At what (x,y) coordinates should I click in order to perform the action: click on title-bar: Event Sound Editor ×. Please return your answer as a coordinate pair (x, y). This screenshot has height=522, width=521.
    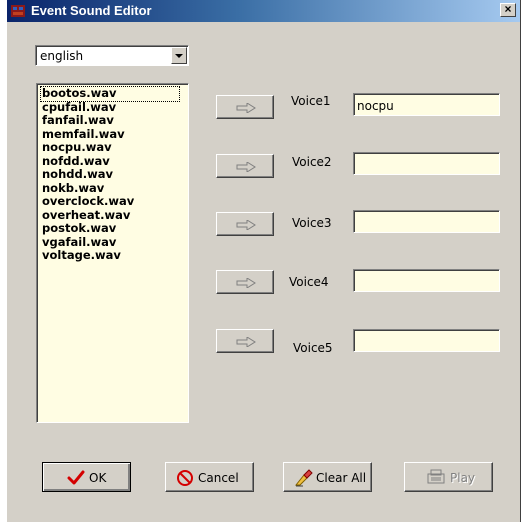
    Looking at the image, I should click on (263, 11).